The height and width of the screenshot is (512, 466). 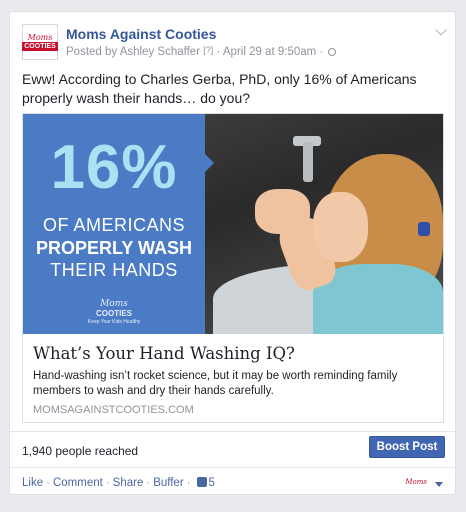 What do you see at coordinates (40, 37) in the screenshot?
I see `avatar-logo-text-top: Moms` at bounding box center [40, 37].